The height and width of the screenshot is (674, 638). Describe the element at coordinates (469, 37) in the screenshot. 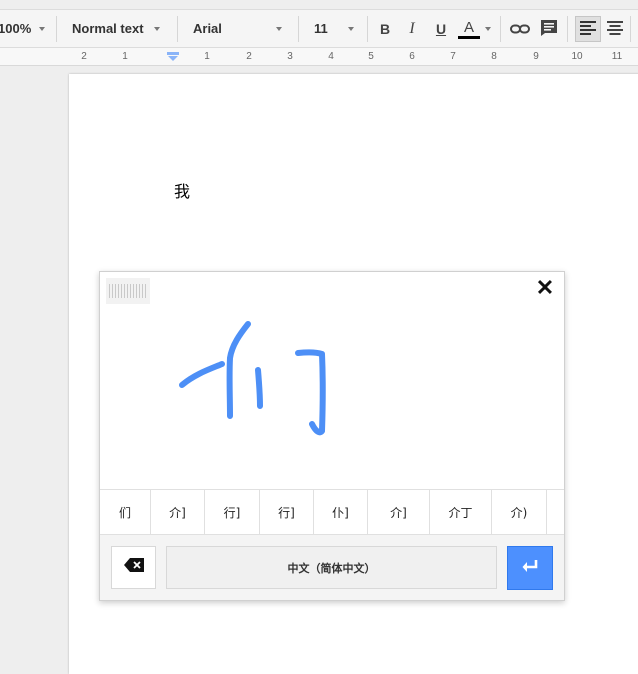

I see `text-color-swatch` at that location.